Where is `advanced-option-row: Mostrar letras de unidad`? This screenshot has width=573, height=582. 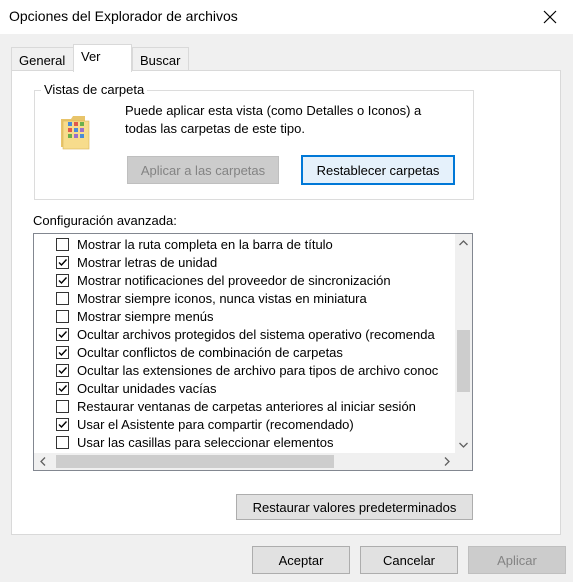
advanced-option-row: Mostrar letras de unidad is located at coordinates (136, 262).